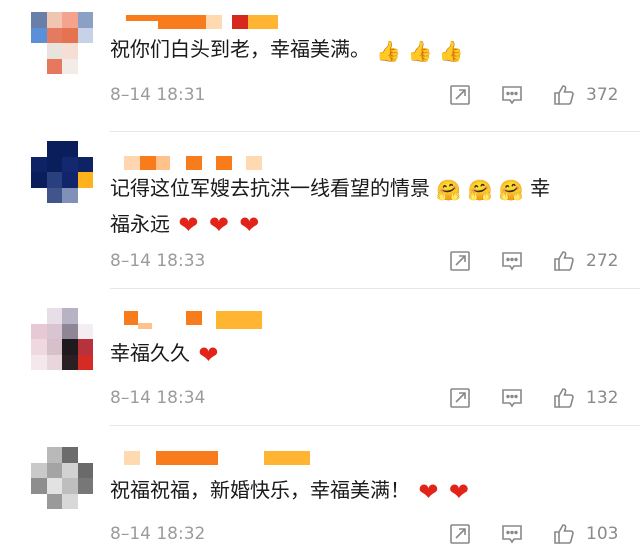 Image resolution: width=640 pixels, height=557 pixels. Describe the element at coordinates (370, 206) in the screenshot. I see `comment-text: 记得这位军嫂去抗洪一线看望的情景 🤗 🤗 🤗 幸 福永远 ❤ ❤ ❤` at that location.